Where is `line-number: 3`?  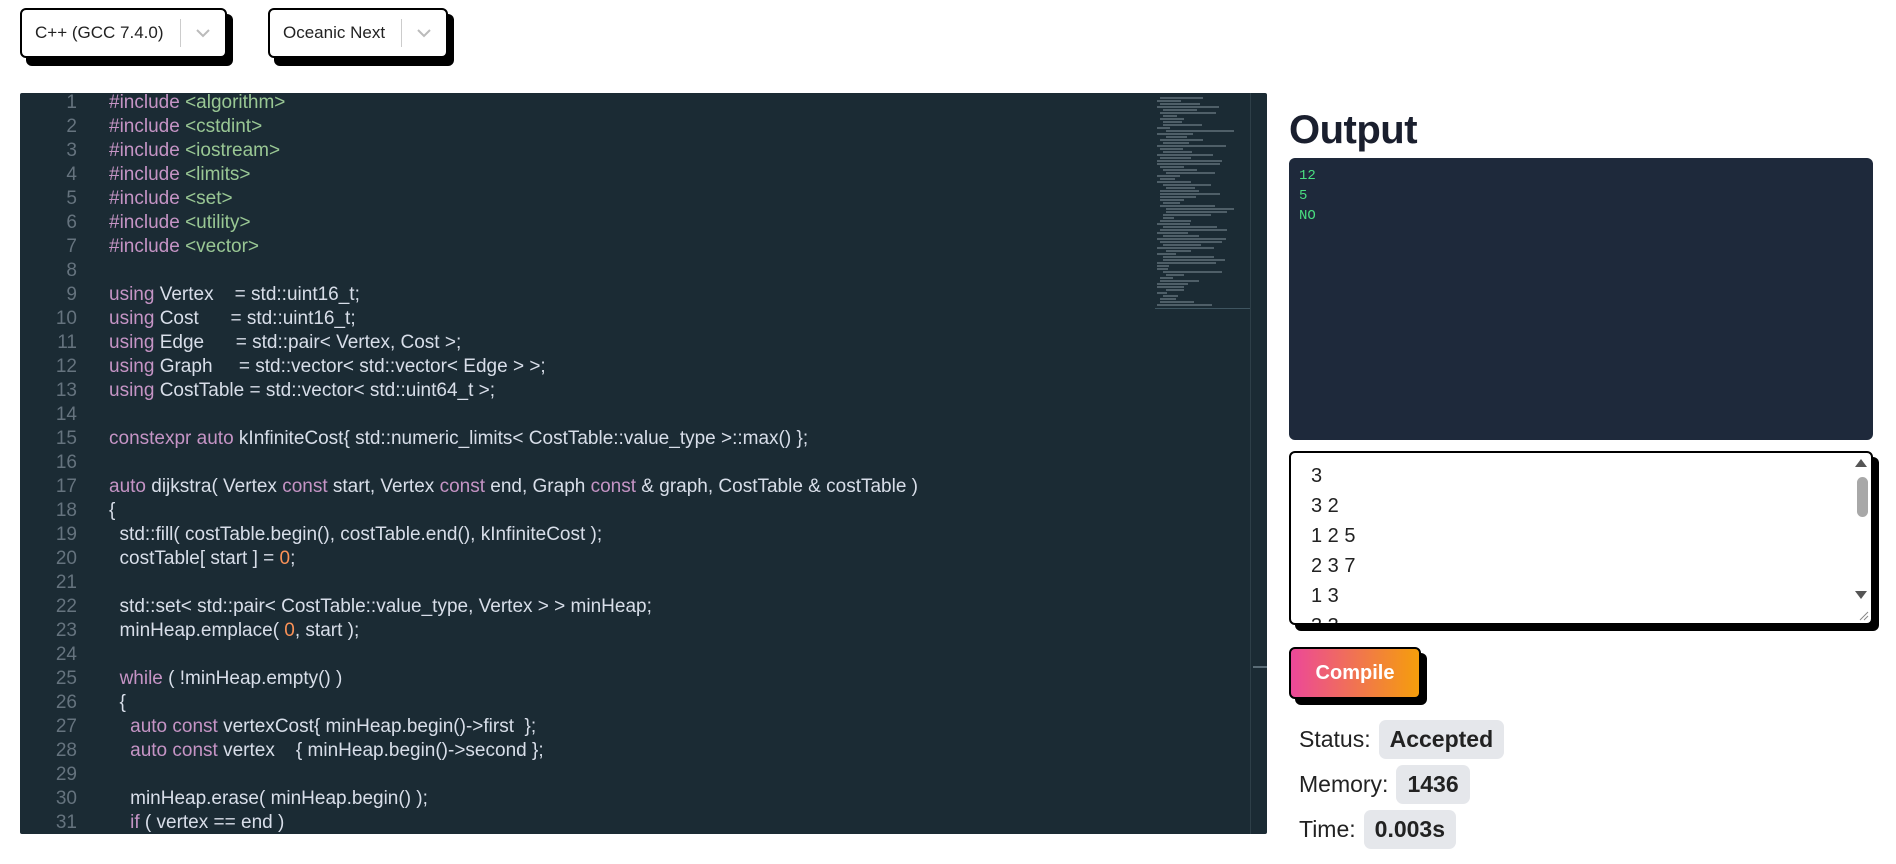 line-number: 3 is located at coordinates (71, 150).